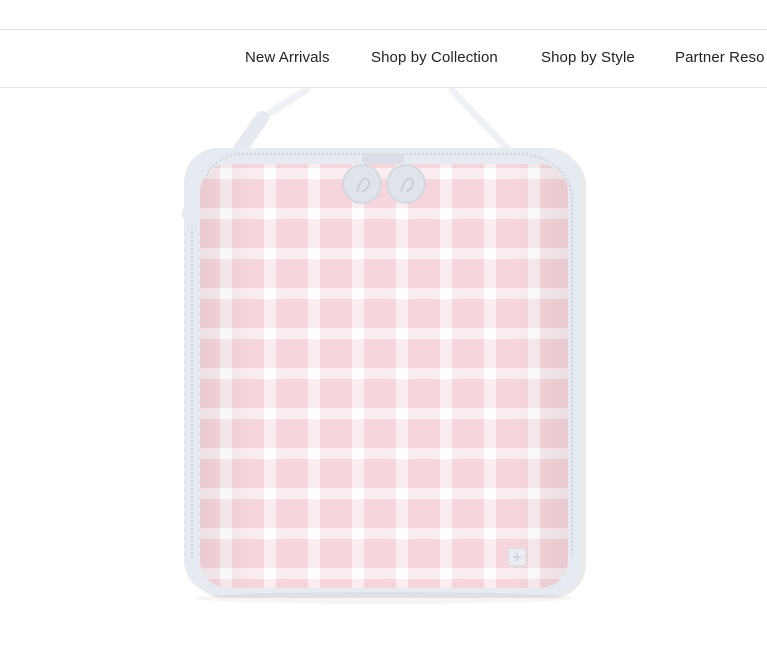 The width and height of the screenshot is (767, 667). Describe the element at coordinates (287, 57) in the screenshot. I see `nav-item-new-arrivals: New Arrivals` at that location.